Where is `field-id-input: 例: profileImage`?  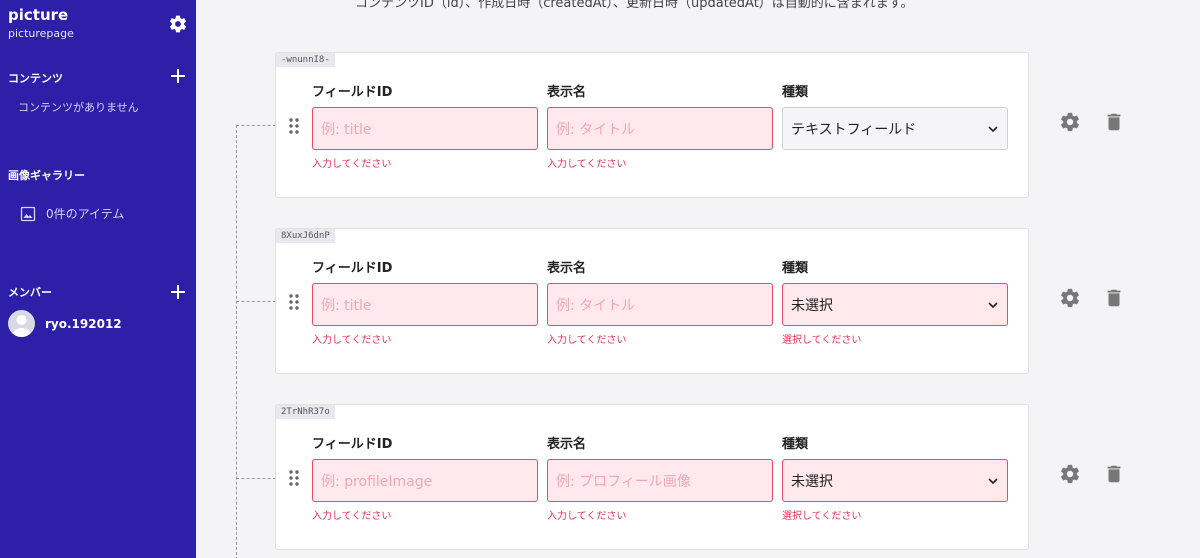
field-id-input: 例: profileImage is located at coordinates (425, 480).